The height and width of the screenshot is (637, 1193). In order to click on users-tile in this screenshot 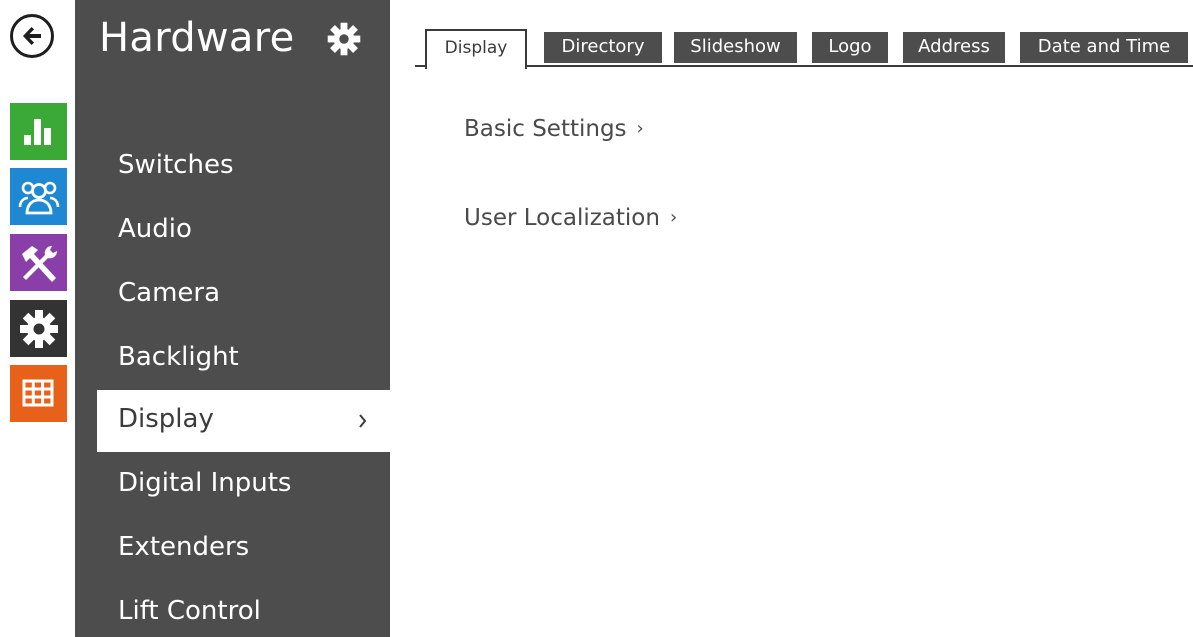, I will do `click(38, 196)`.